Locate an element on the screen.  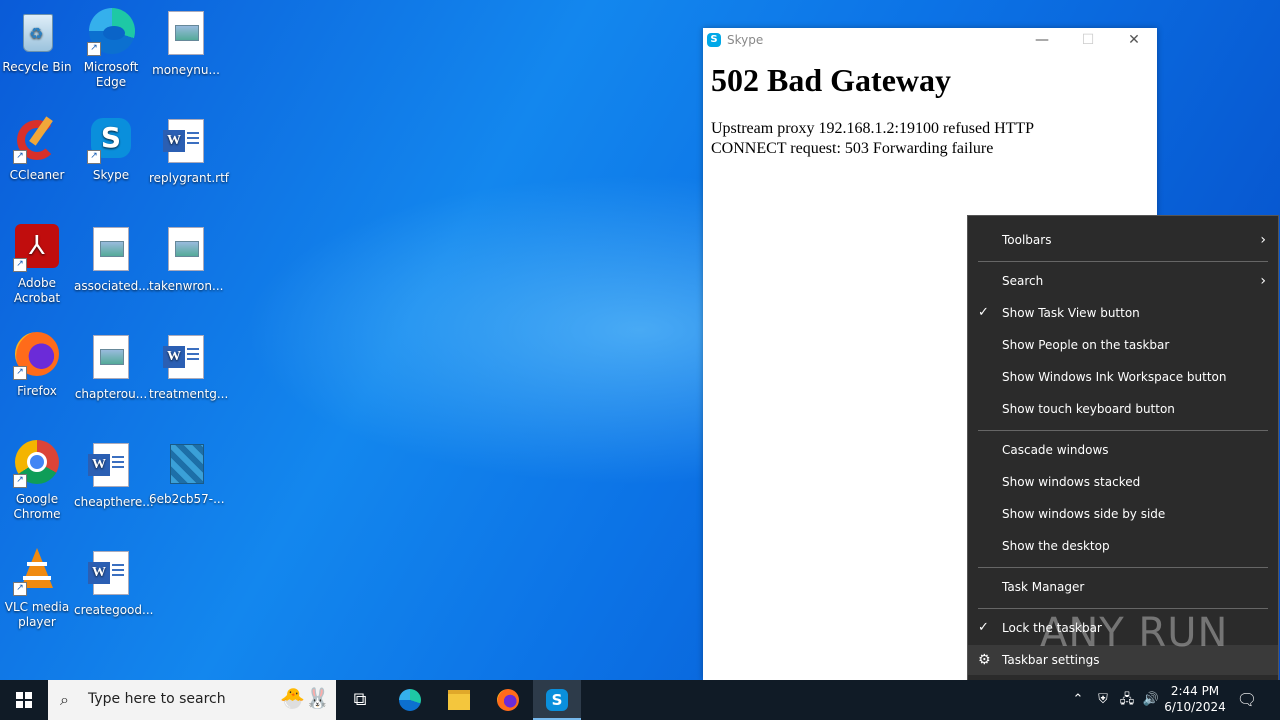
menu-item-lock-taskbar: ✓ Lock the taskbar is located at coordinates (1123, 628).